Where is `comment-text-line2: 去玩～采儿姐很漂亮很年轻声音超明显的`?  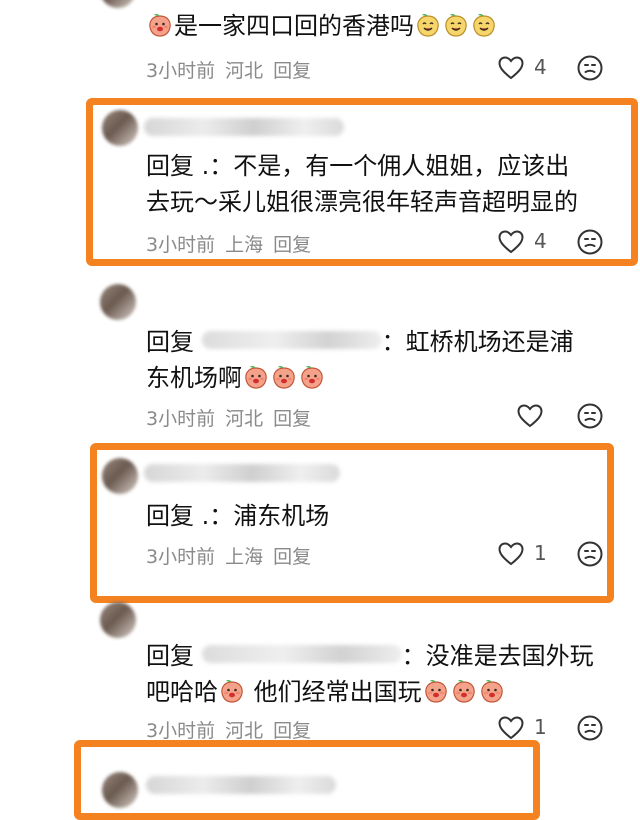
comment-text-line2: 去玩～采儿姐很漂亮很年轻声音超明显的 is located at coordinates (362, 202).